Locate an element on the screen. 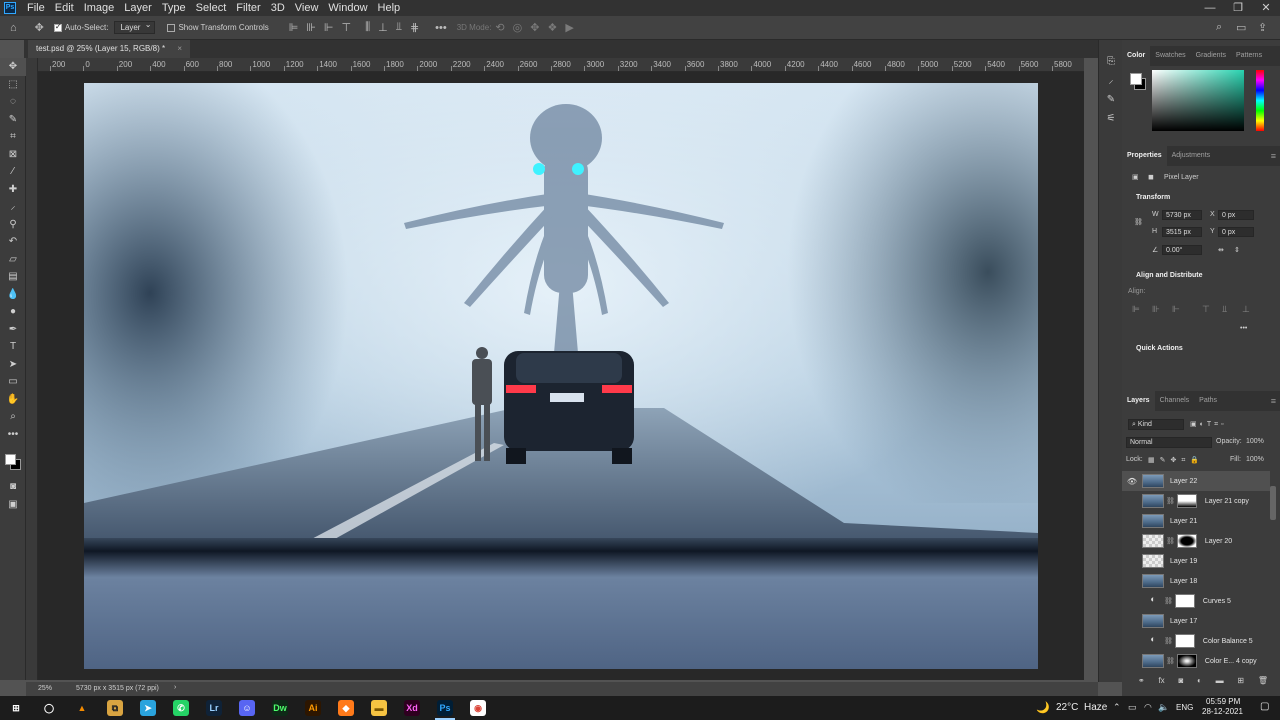  tab-channels: Channels is located at coordinates (1175, 401).